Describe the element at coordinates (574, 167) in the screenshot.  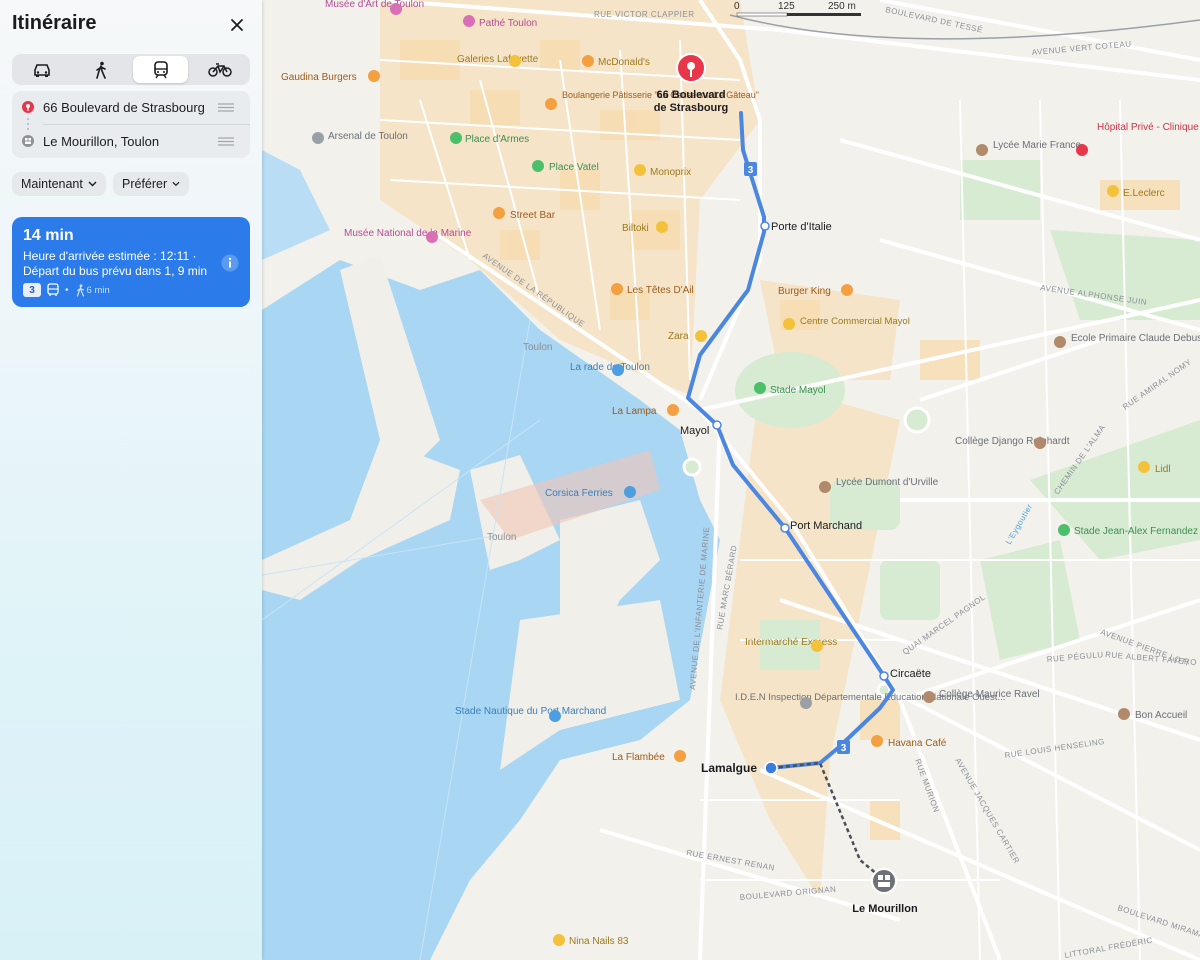
I see `svg-text: Place Vatel` at that location.